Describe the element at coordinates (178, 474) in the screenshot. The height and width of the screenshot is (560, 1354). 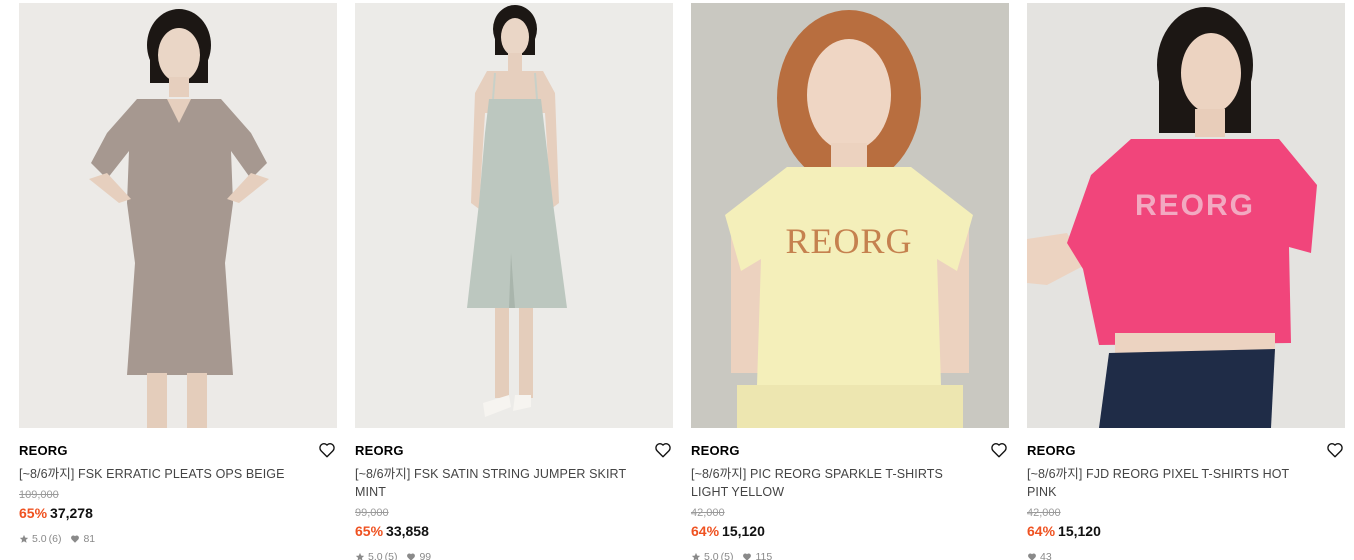
I see `product-title: [~8/6까지] FSK ERRATIC PLEATS OPS BEIGE` at that location.